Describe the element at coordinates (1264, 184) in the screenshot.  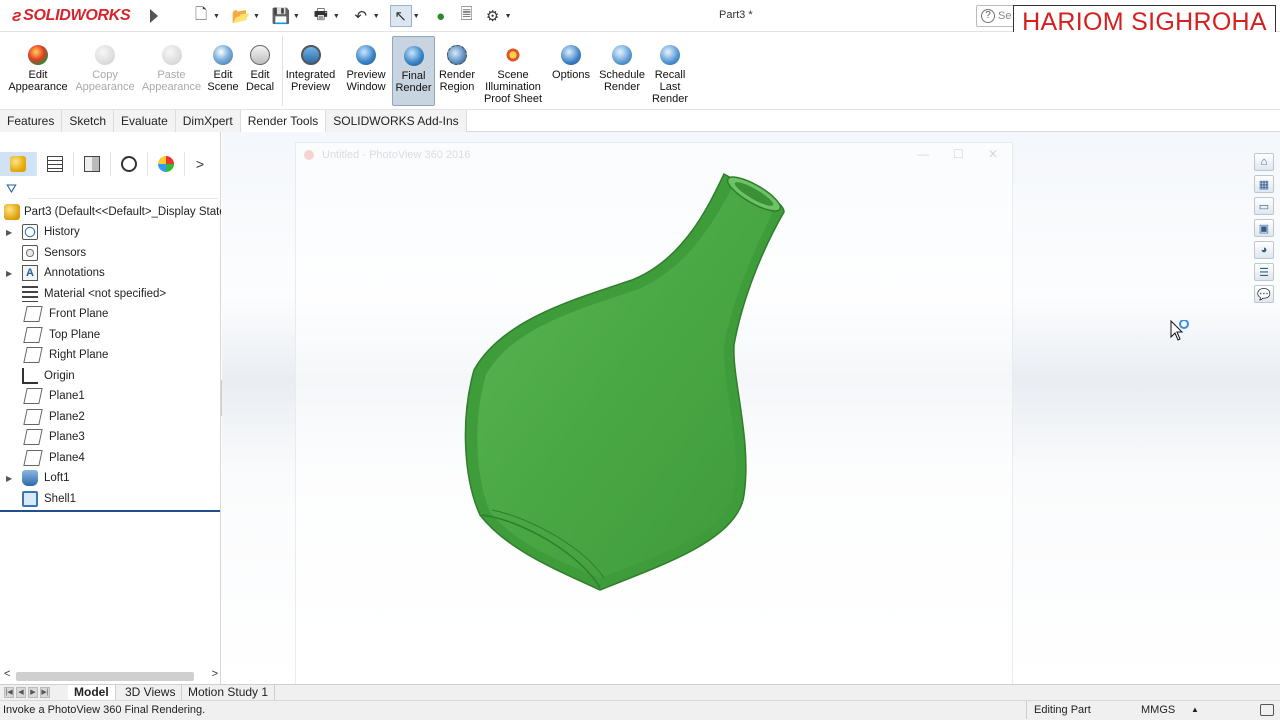
I see `design-library-icon: ▦` at that location.